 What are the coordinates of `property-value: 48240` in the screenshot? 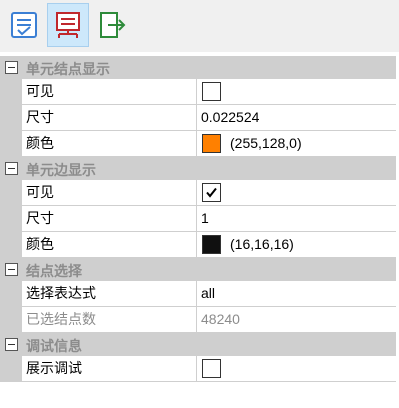 It's located at (296, 320).